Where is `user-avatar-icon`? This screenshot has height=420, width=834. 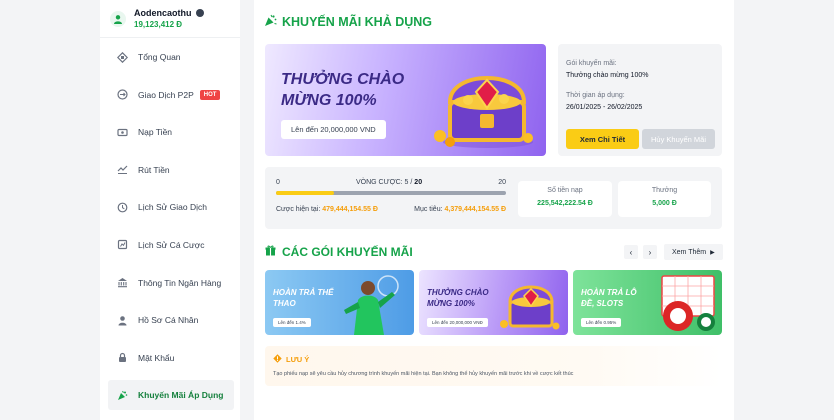
user-avatar-icon is located at coordinates (118, 18).